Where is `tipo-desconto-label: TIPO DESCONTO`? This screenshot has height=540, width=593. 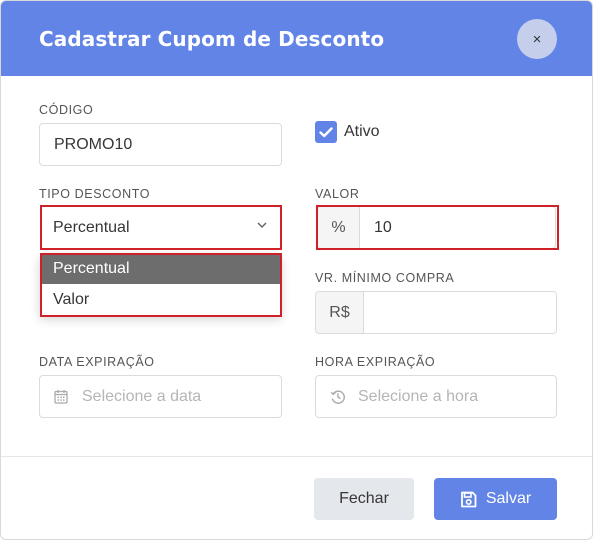
tipo-desconto-label: TIPO DESCONTO is located at coordinates (95, 194).